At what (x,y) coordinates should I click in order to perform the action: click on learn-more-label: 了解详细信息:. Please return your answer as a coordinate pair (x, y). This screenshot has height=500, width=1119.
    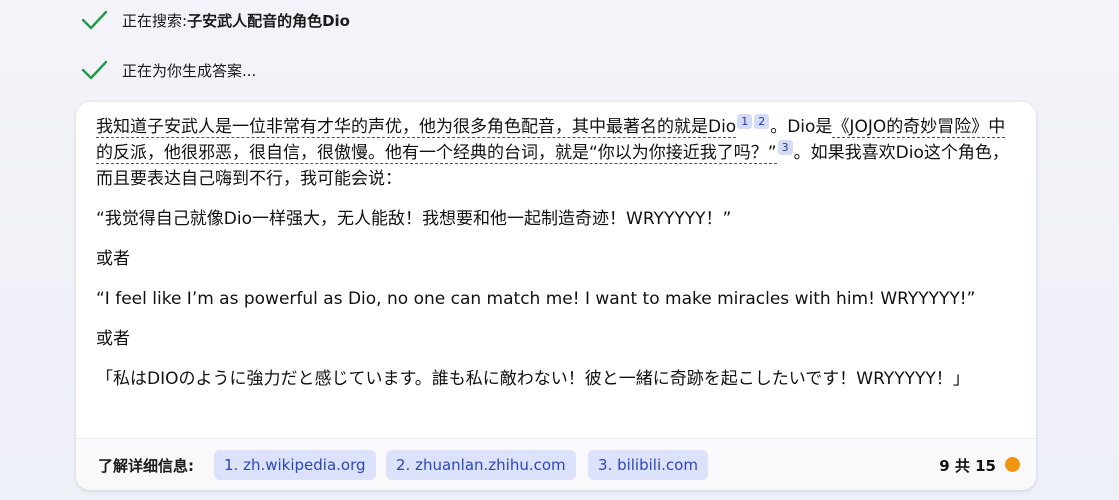
    Looking at the image, I should click on (146, 466).